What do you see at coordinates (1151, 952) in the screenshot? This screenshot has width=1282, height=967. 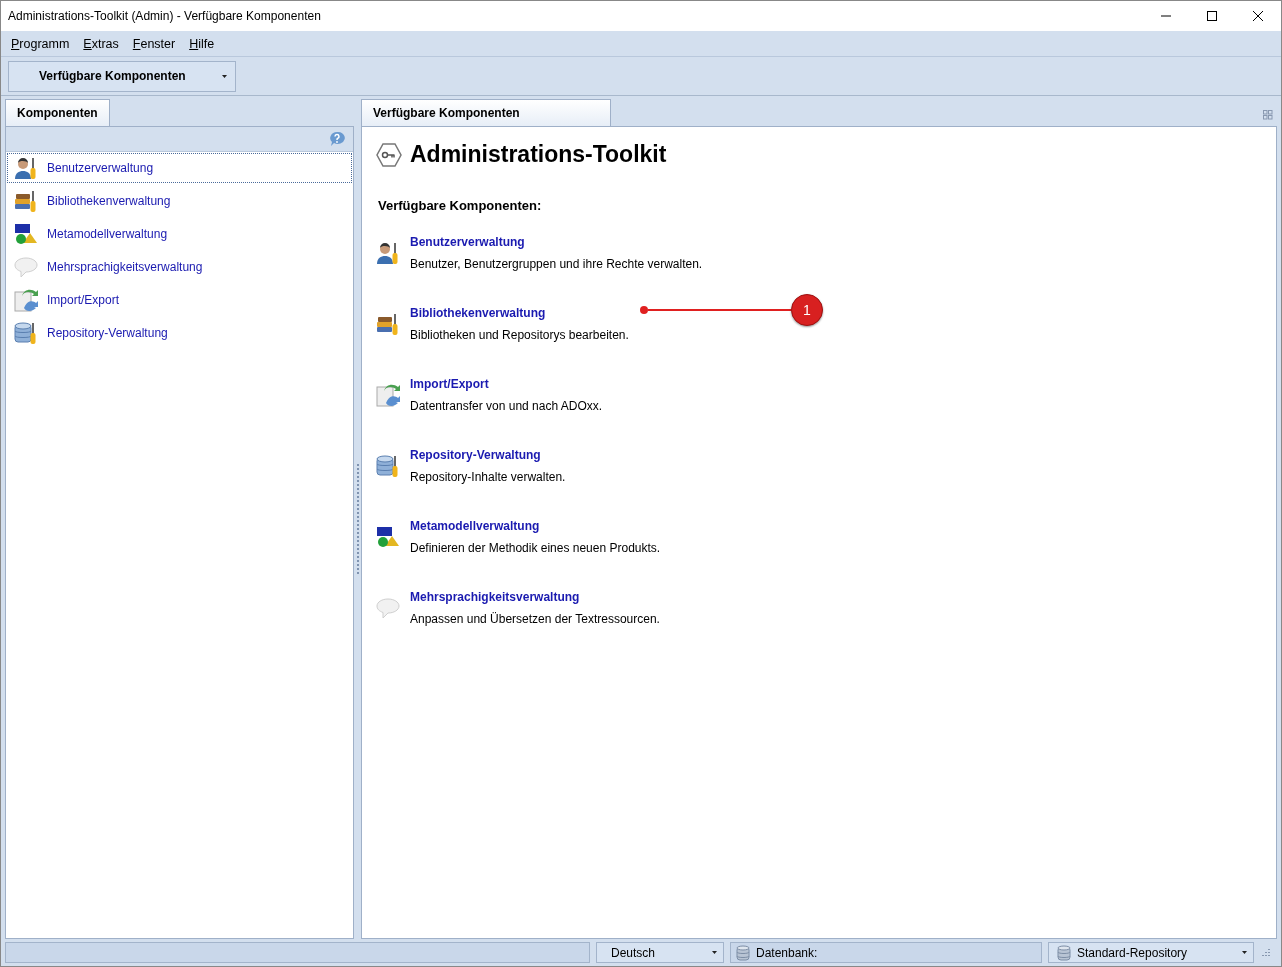 I see `repository-dropdown: Standard-Repository` at bounding box center [1151, 952].